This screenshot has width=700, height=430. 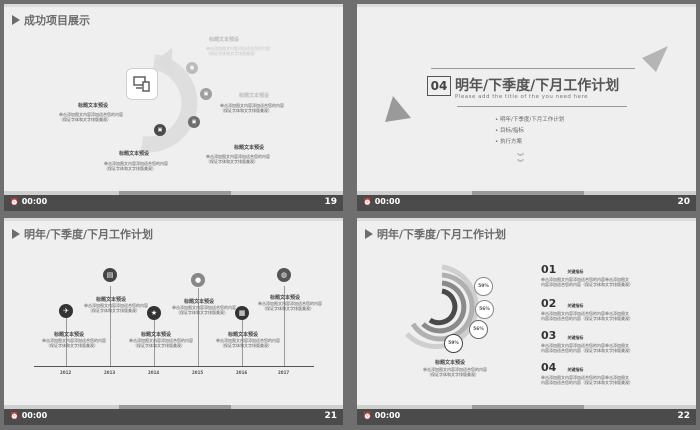 I want to click on percent-bubble-1: 59%, so click(x=483, y=286).